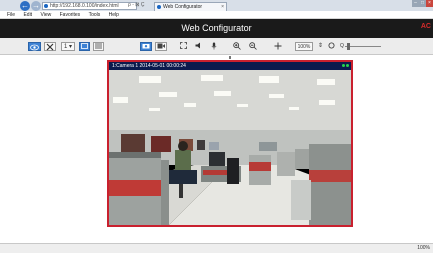 This screenshot has width=433, height=253. I want to click on site-favicon-icon, so click(46, 6).